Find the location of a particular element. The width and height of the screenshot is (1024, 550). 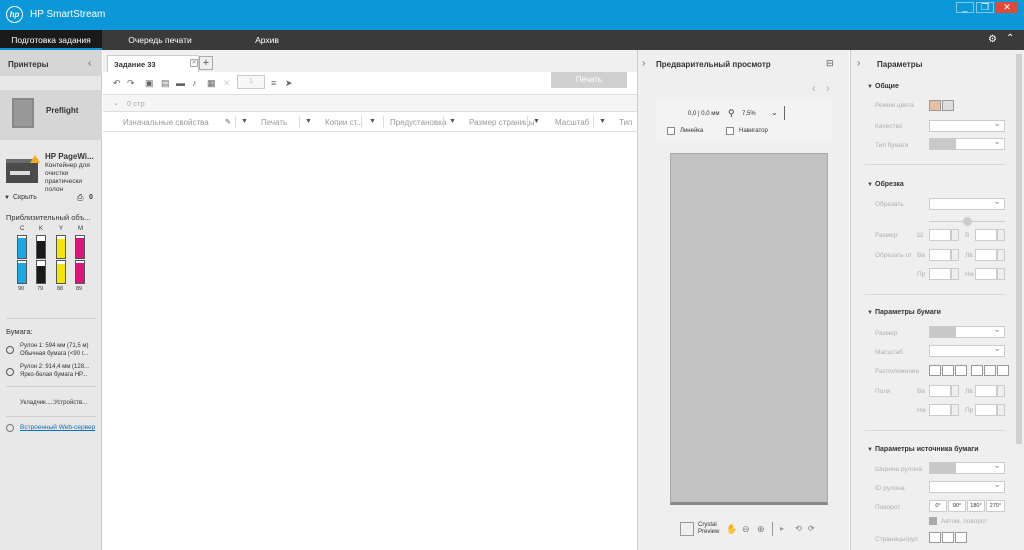

auto-rotate-checkbox is located at coordinates (933, 521).